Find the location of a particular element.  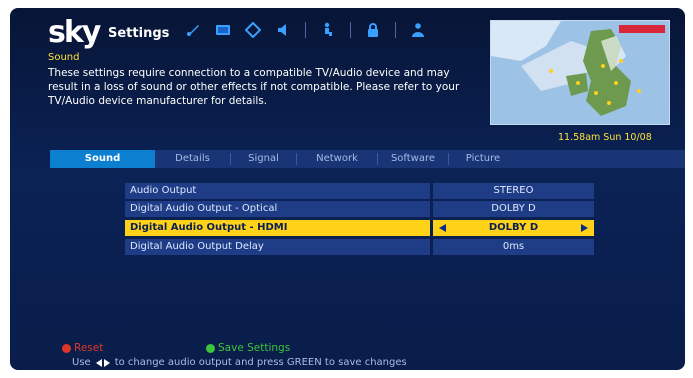

page-title: Settings is located at coordinates (139, 33).